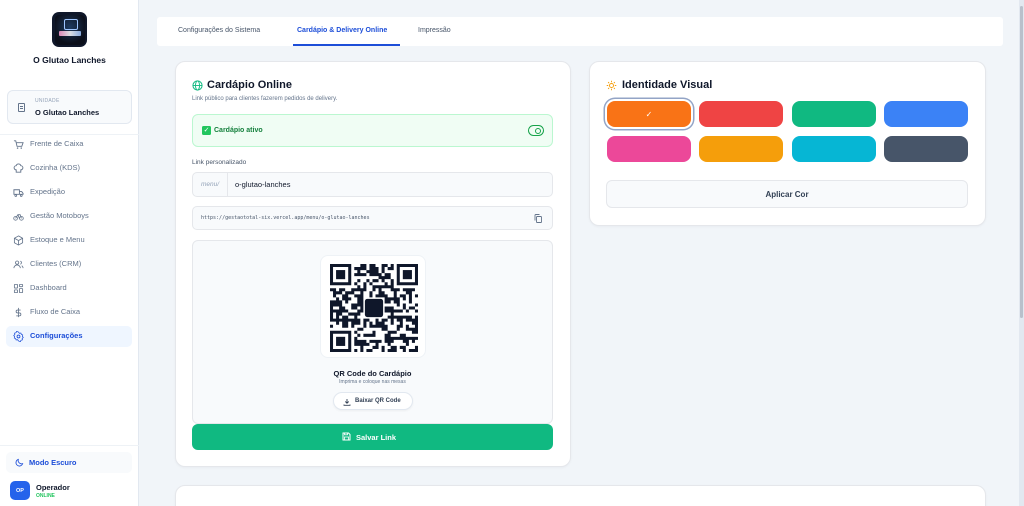  What do you see at coordinates (347, 402) in the screenshot?
I see `download-icon` at bounding box center [347, 402].